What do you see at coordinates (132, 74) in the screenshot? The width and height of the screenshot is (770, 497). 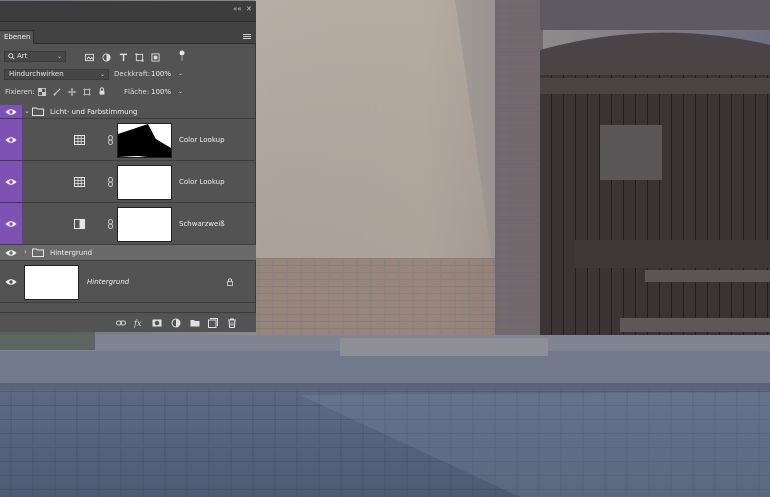 I see `opacity-label: Deckkraft:` at bounding box center [132, 74].